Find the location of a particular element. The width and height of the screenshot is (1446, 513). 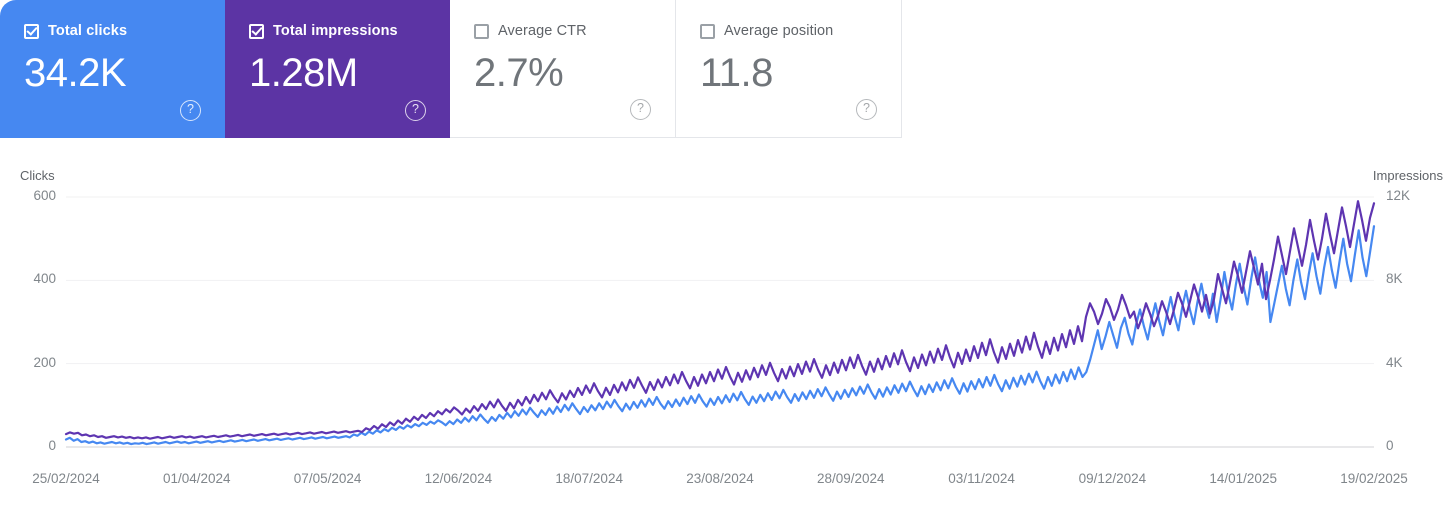

metric-card-header: Average position is located at coordinates (800, 31).